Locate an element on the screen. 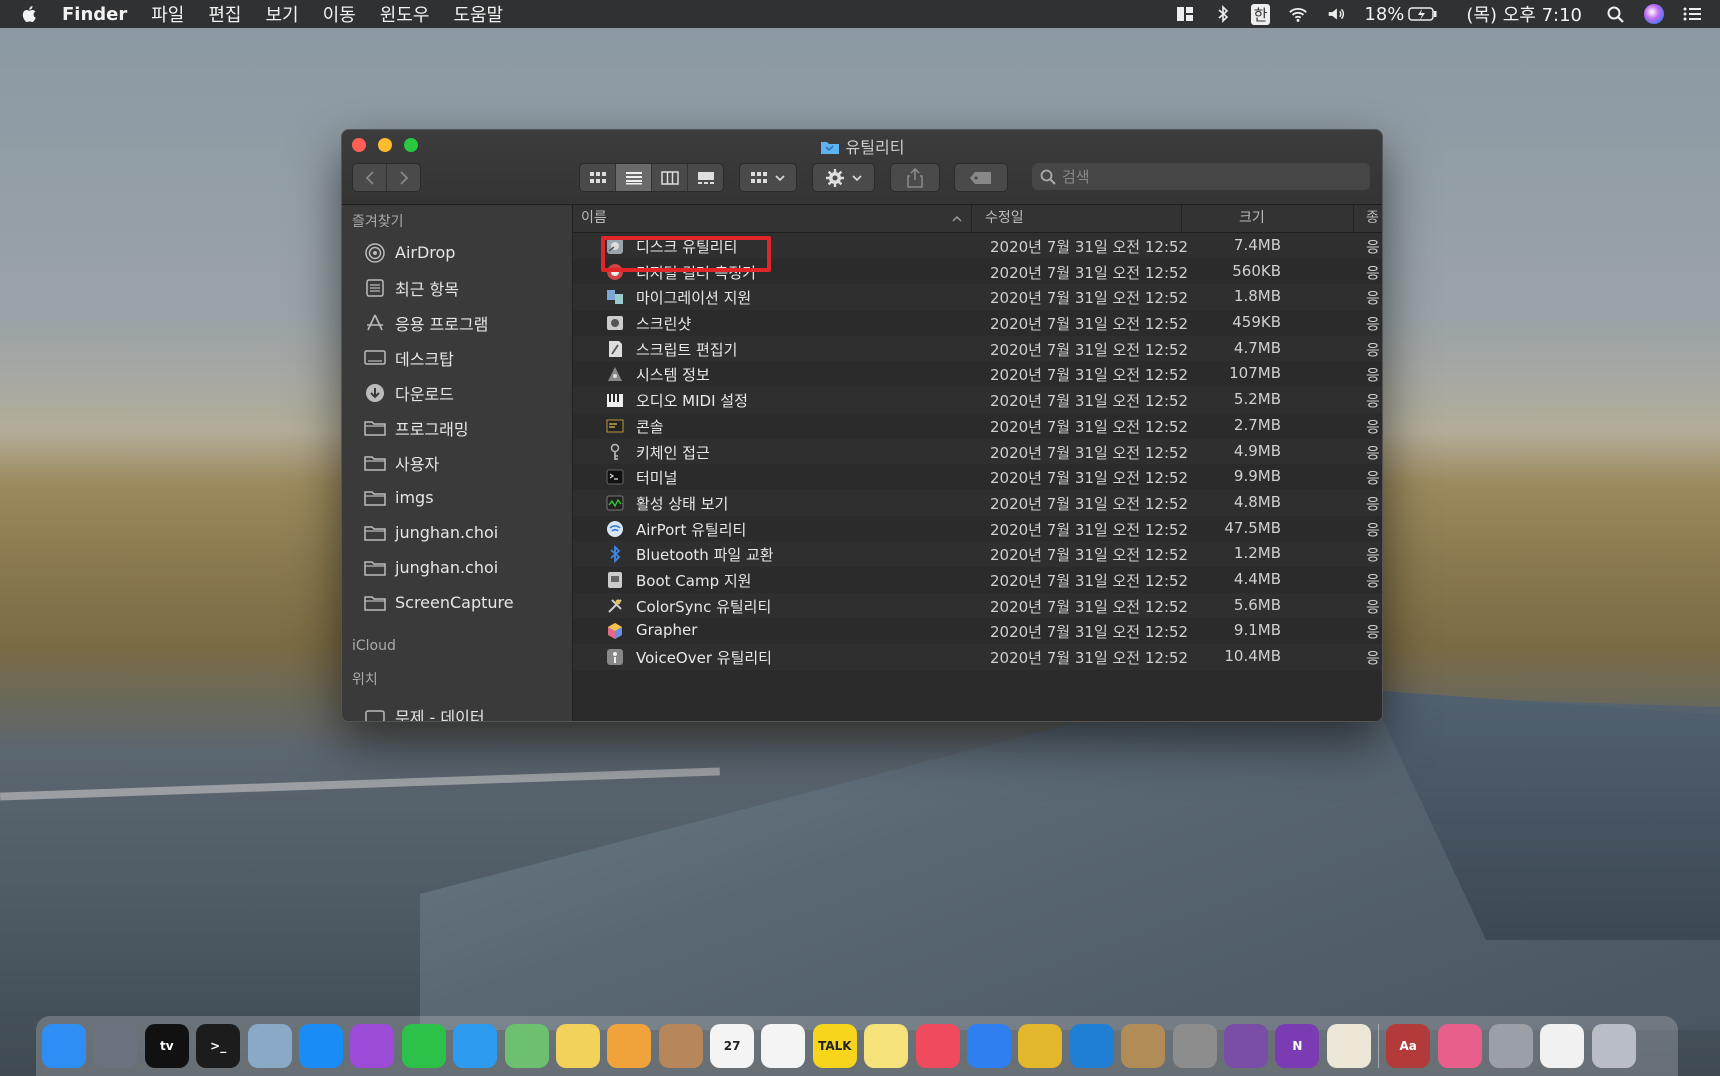 Image resolution: width=1720 pixels, height=1076 pixels. app-store-dock-icon is located at coordinates (320, 1046).